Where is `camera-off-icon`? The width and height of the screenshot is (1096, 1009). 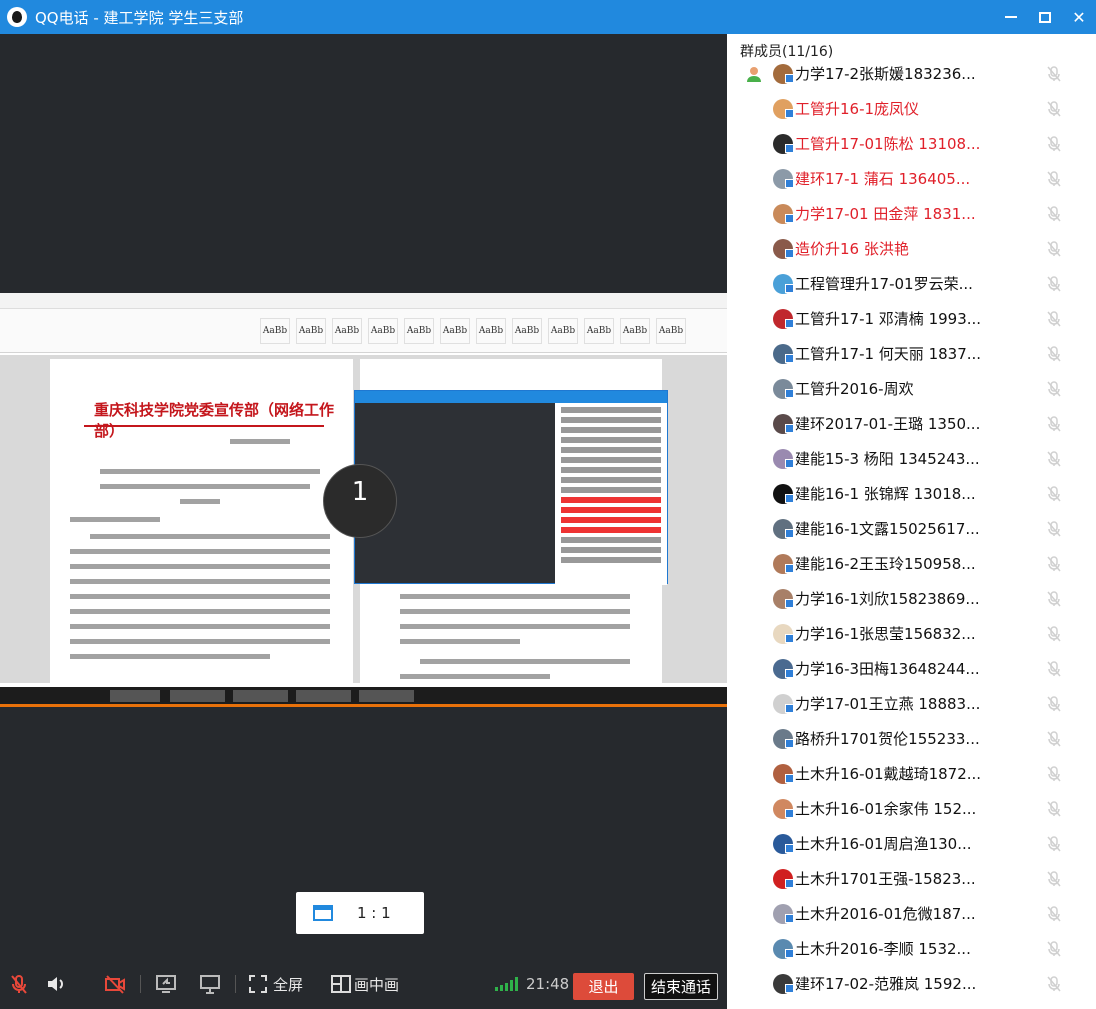
camera-off-icon is located at coordinates (115, 984).